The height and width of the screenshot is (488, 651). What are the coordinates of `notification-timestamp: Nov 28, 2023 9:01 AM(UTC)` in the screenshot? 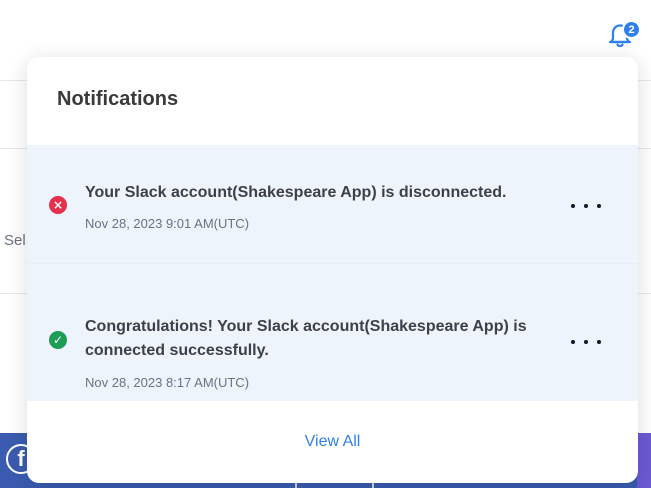 It's located at (167, 223).